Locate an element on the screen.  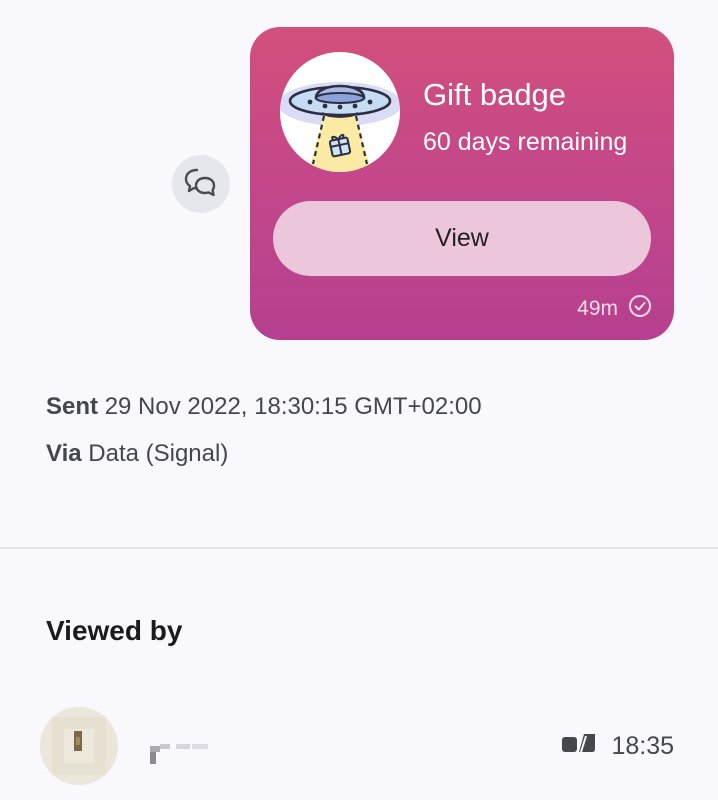
section-divider is located at coordinates (359, 548).